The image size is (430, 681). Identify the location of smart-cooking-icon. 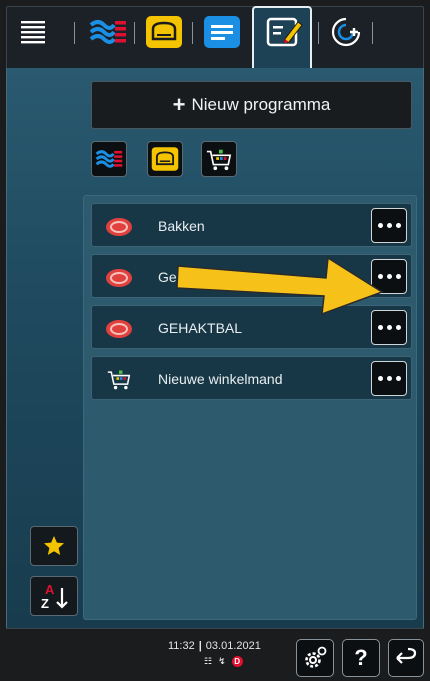
(346, 32).